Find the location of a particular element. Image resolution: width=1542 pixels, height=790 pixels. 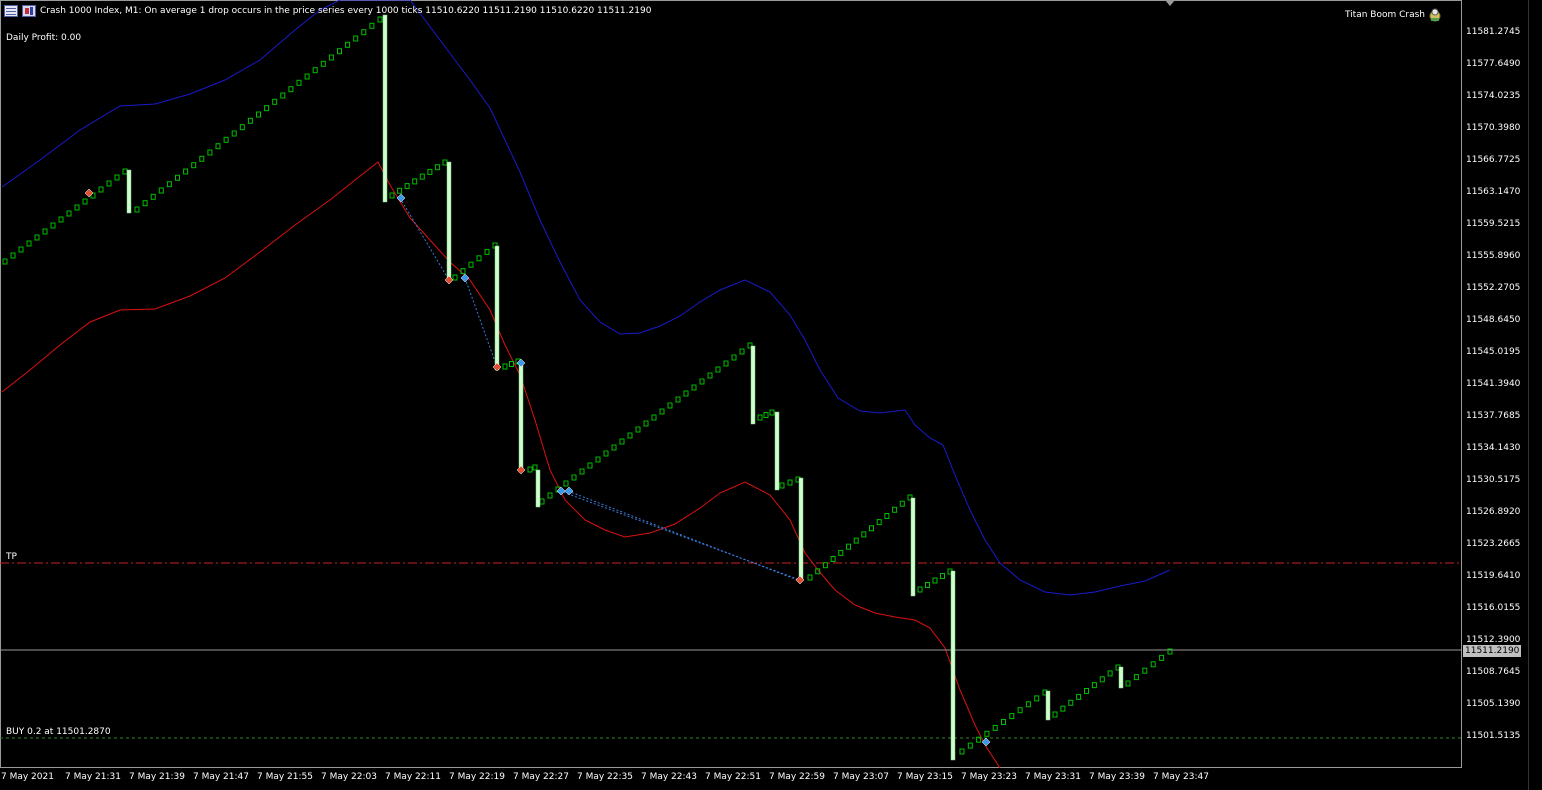

time-axis-tick: 7 May 22:11 is located at coordinates (413, 777).